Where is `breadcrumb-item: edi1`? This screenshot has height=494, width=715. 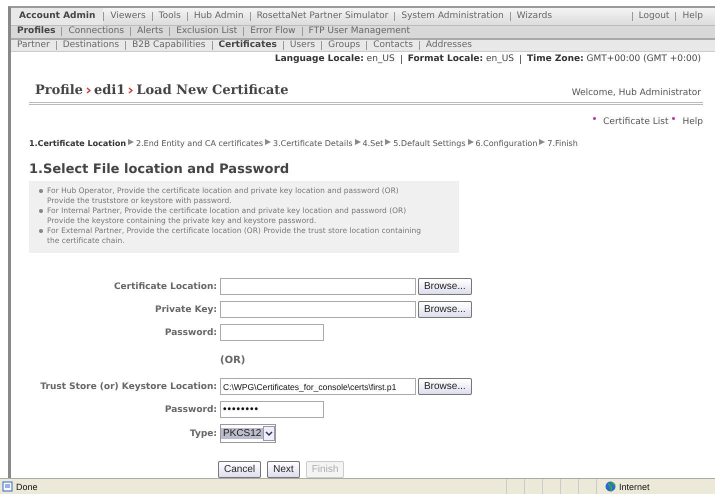 breadcrumb-item: edi1 is located at coordinates (110, 90).